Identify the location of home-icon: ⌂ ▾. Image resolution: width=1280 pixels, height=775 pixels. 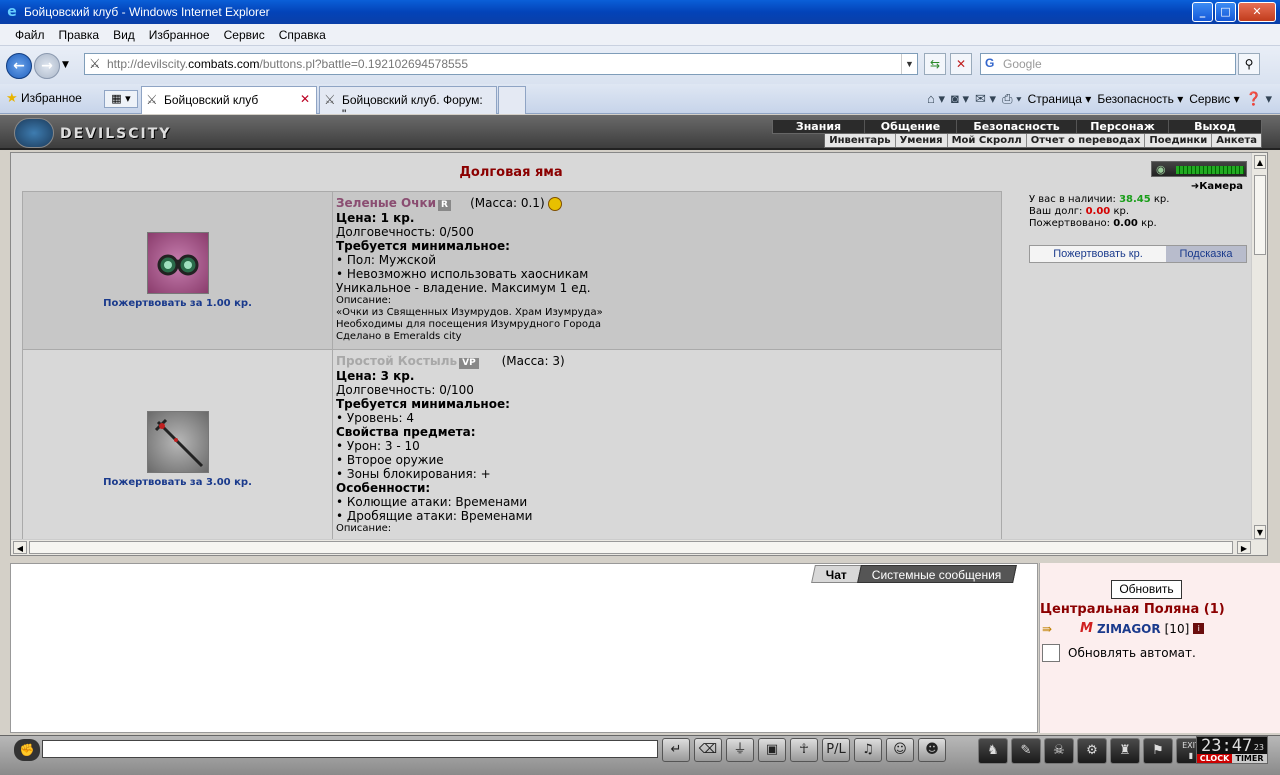
(936, 99).